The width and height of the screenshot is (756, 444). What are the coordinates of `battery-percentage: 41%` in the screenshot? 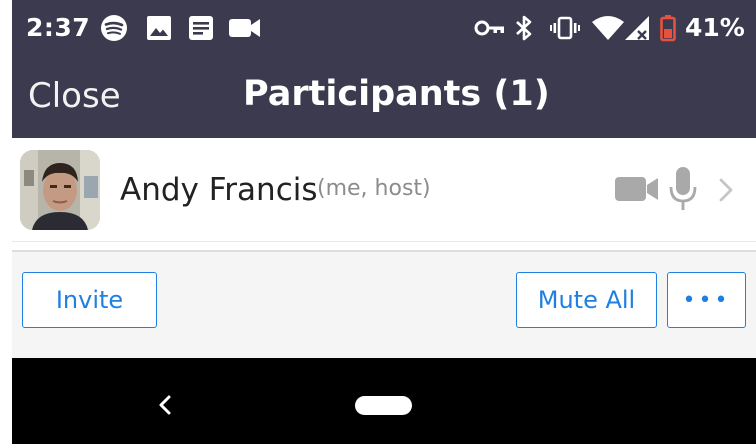 It's located at (715, 27).